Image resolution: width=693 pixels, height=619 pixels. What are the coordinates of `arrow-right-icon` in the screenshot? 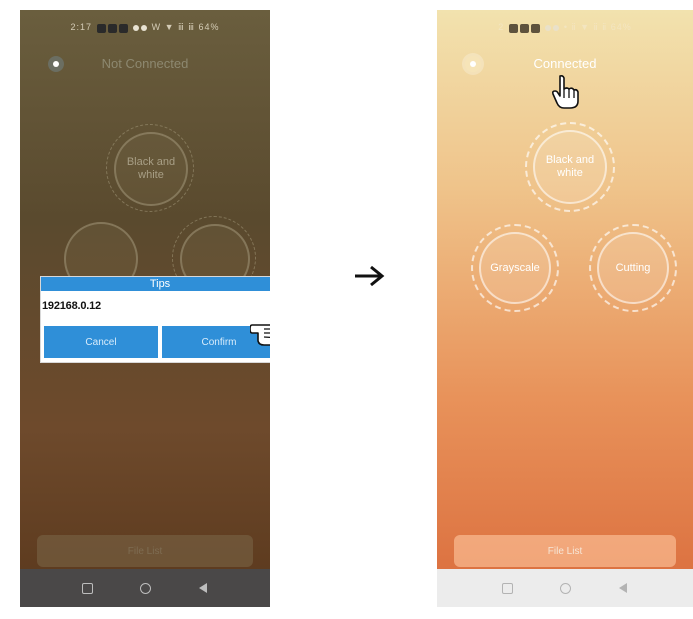 It's located at (370, 276).